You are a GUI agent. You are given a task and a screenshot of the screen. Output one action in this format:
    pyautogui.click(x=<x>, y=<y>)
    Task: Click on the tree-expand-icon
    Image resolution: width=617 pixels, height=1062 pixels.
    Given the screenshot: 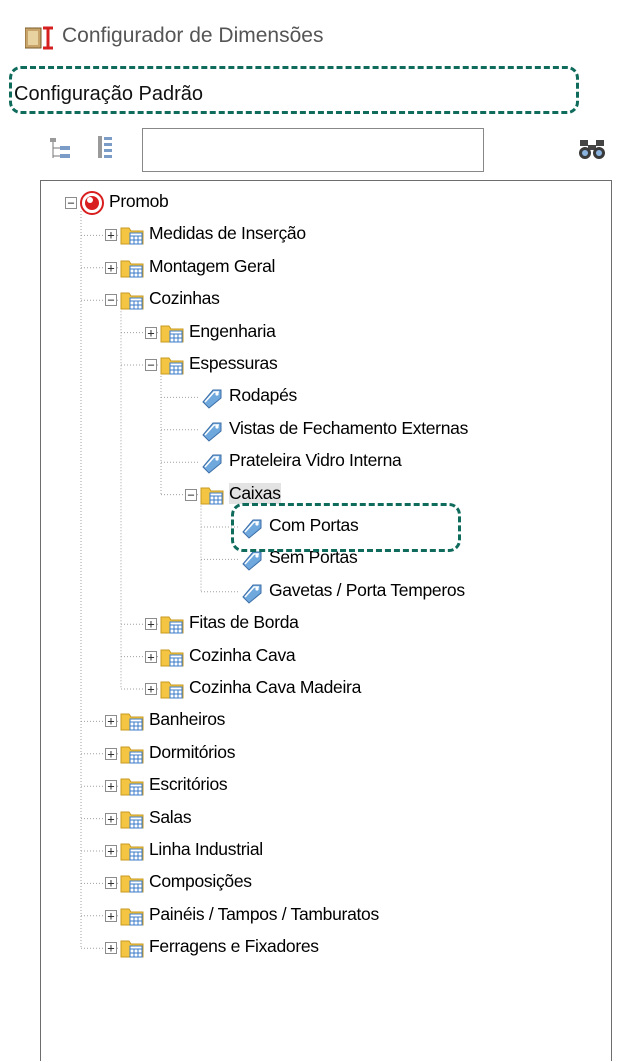 What is the action you would take?
    pyautogui.click(x=105, y=147)
    